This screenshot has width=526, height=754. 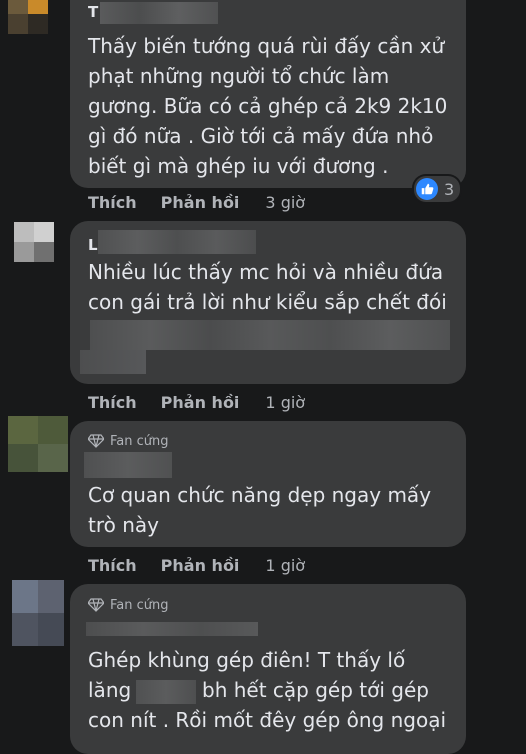 I want to click on comment-text-line: con nít . Rồi mốt đêy gép ông ngoại, so click(x=267, y=720).